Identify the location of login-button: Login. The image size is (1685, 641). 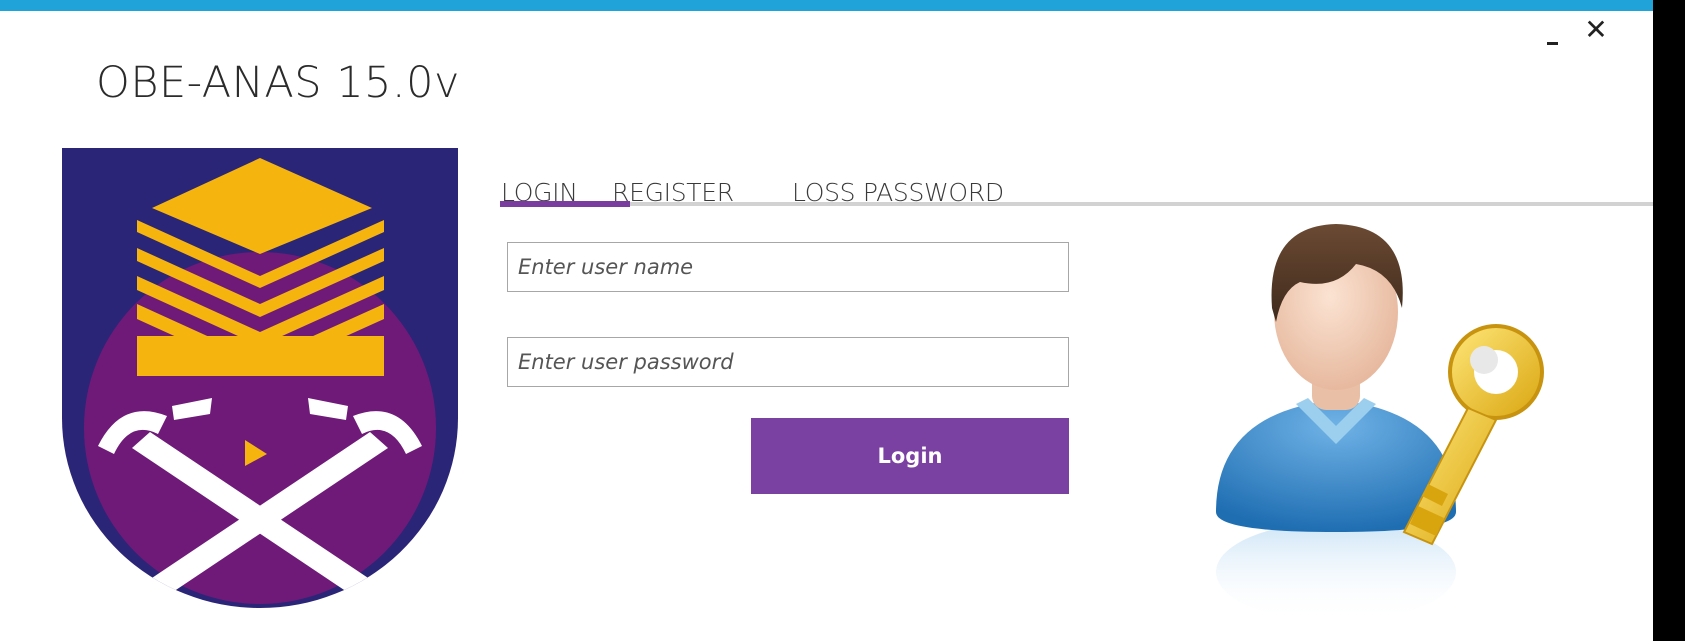
(910, 456).